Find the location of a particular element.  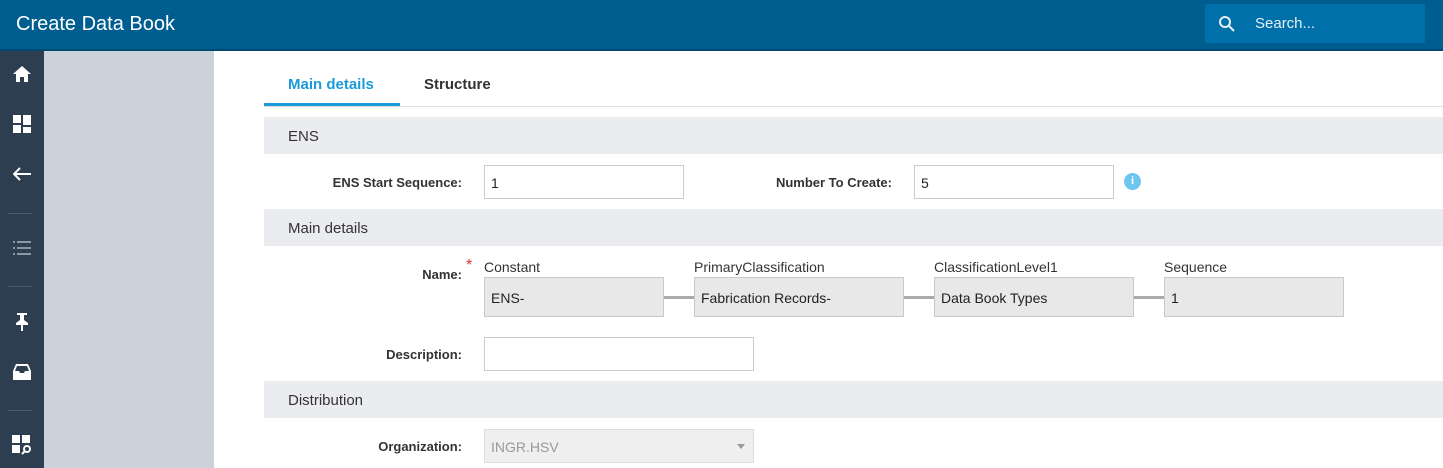

ens-start-sequence-input: 1 is located at coordinates (584, 182).